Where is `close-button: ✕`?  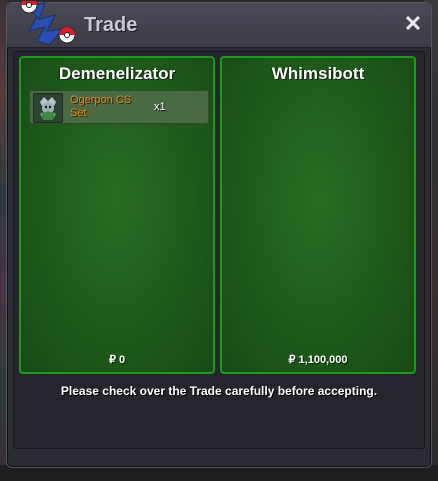
close-button: ✕ is located at coordinates (413, 24).